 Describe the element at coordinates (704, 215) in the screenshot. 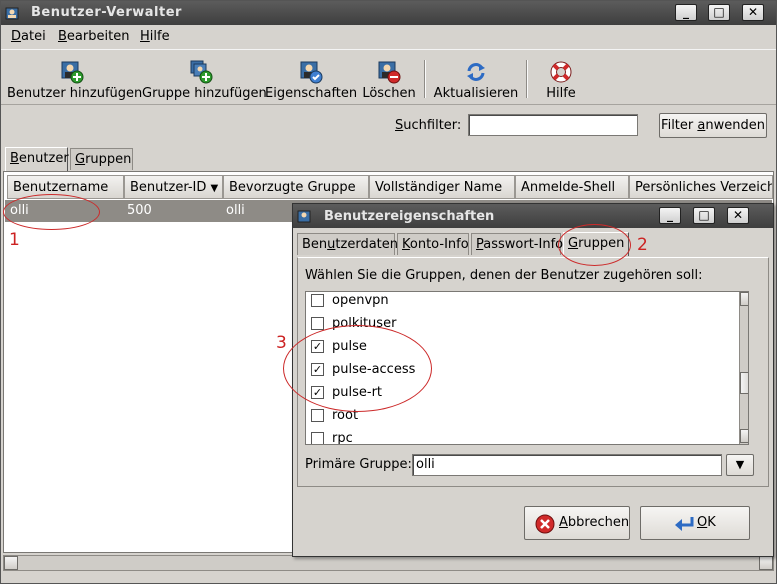

I see `dialog-maximize-button: □` at that location.